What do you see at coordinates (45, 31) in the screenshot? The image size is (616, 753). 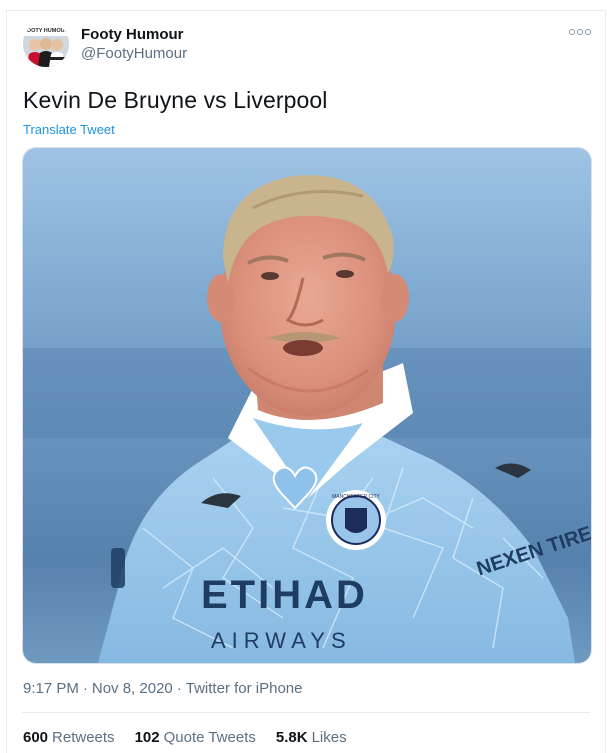 I see `avatar-caption: FOOTY HUMOUR` at bounding box center [45, 31].